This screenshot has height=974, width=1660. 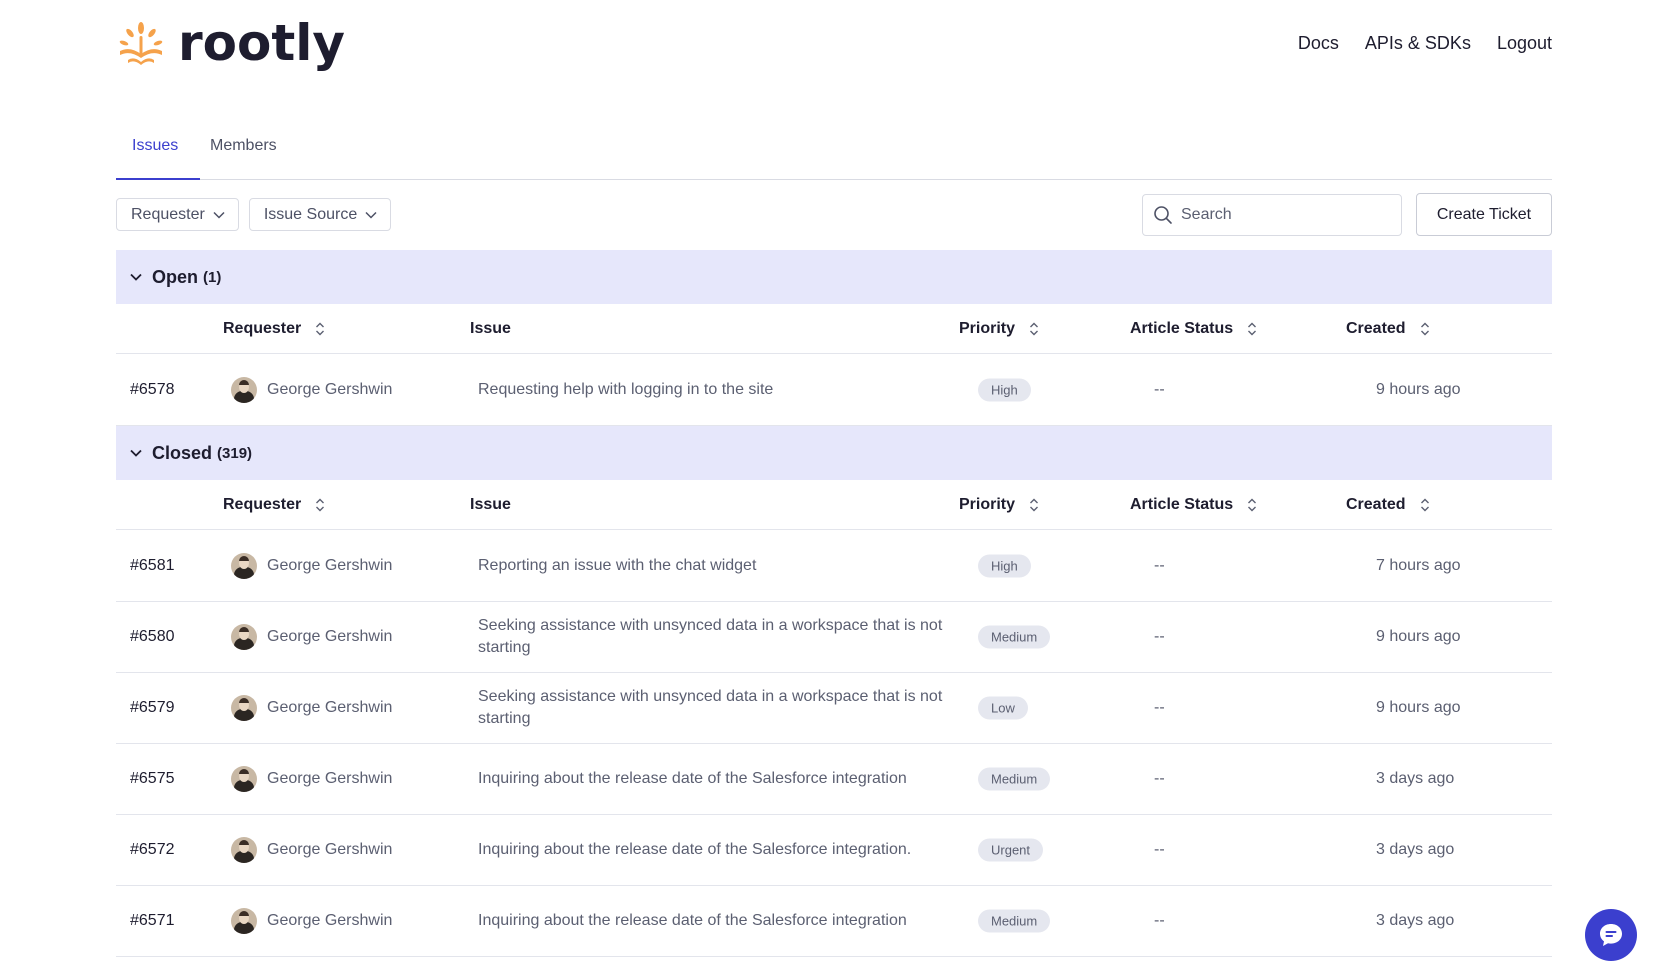 What do you see at coordinates (152, 778) in the screenshot?
I see `ticket-id: #6575` at bounding box center [152, 778].